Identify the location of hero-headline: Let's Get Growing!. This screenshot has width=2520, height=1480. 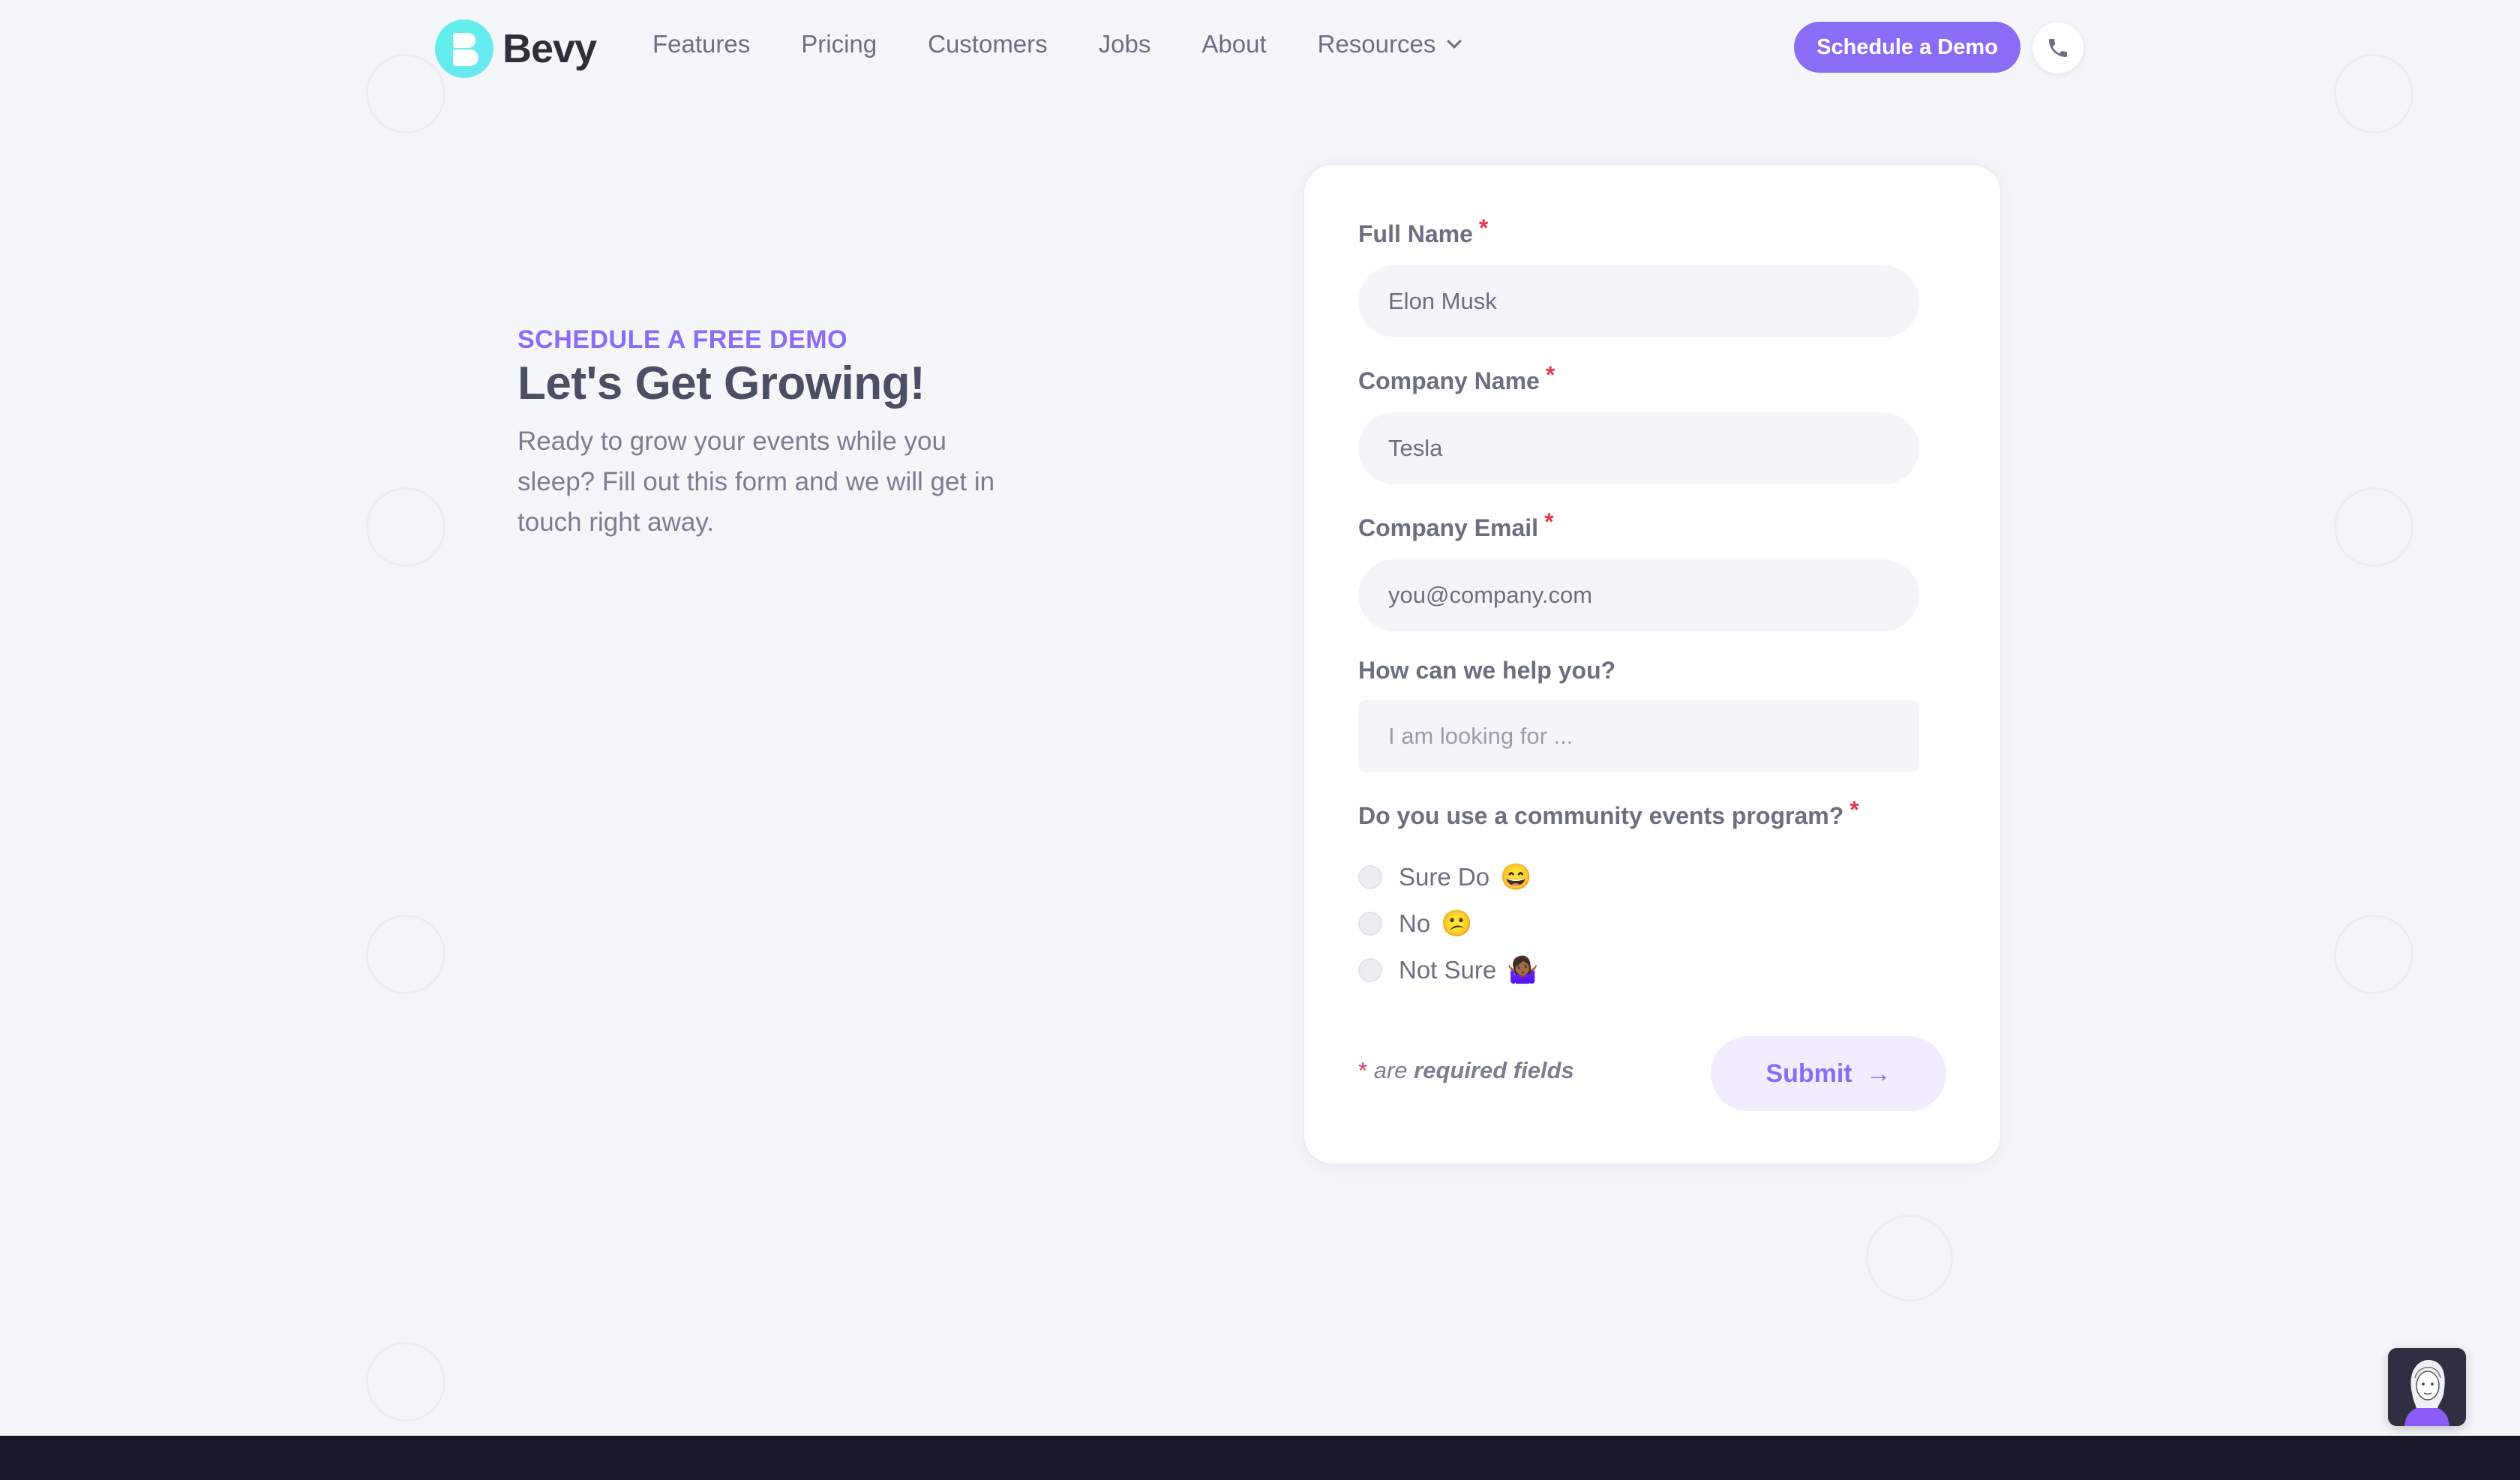
(722, 383).